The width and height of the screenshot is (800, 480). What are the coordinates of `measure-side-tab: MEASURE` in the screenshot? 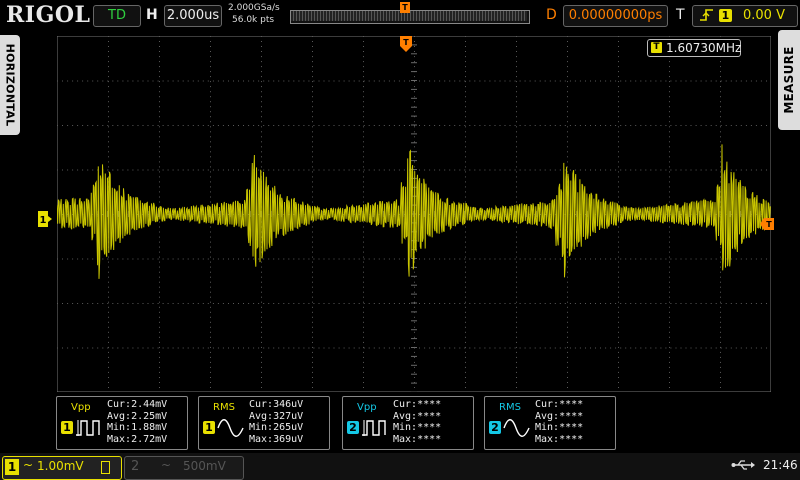 It's located at (789, 80).